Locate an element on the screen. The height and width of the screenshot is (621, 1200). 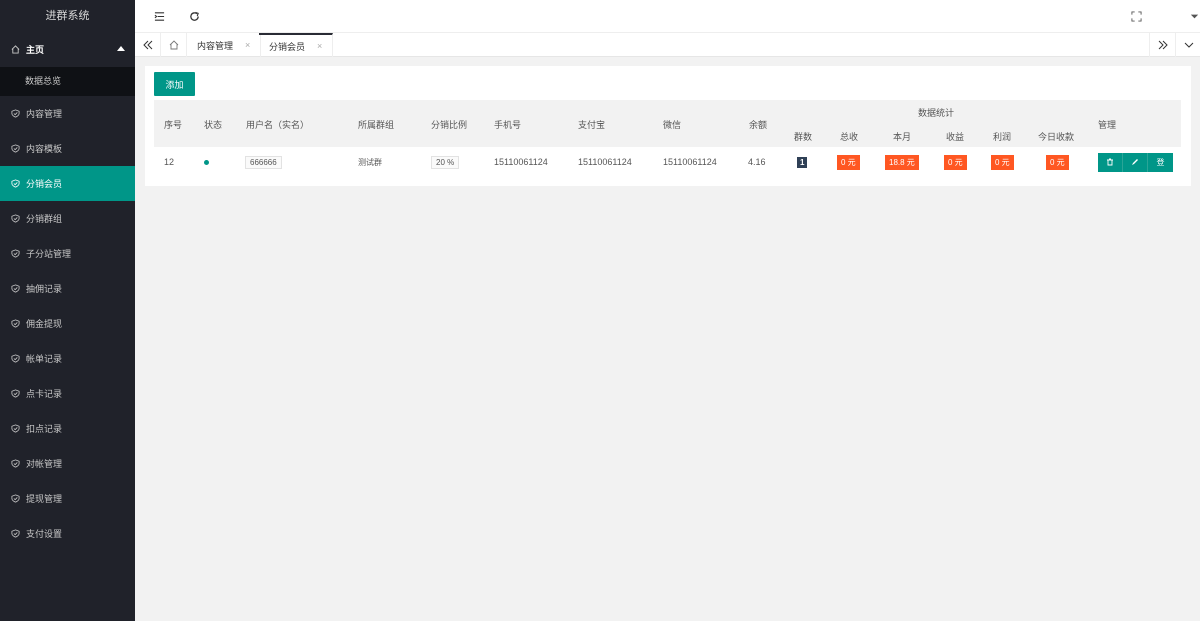
sidebar-item-label: 点卡记录 is located at coordinates (44, 394).